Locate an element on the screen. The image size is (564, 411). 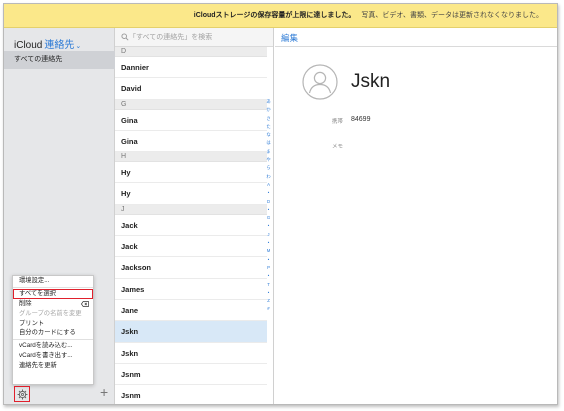
index-letter: な is located at coordinates (268, 135).